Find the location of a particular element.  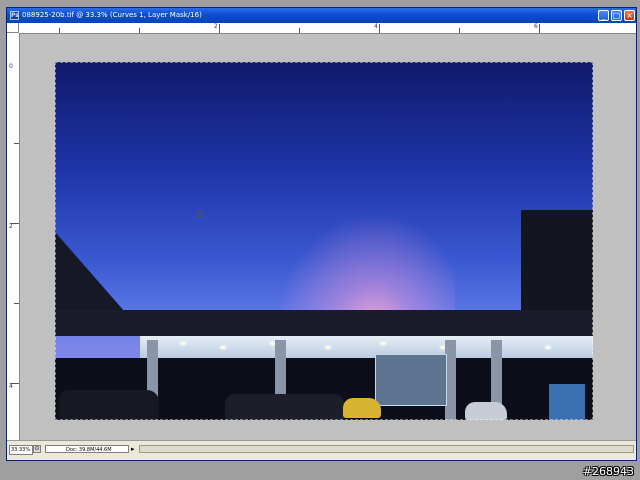

station-canopy is located at coordinates (366, 347).